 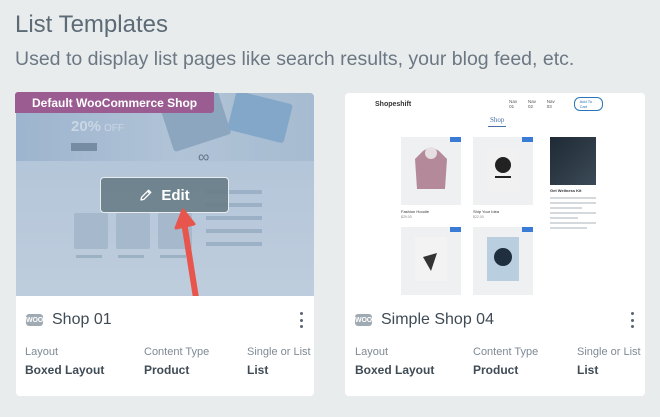 I want to click on preview-sidebar: Get Wellness Kit, so click(x=573, y=184).